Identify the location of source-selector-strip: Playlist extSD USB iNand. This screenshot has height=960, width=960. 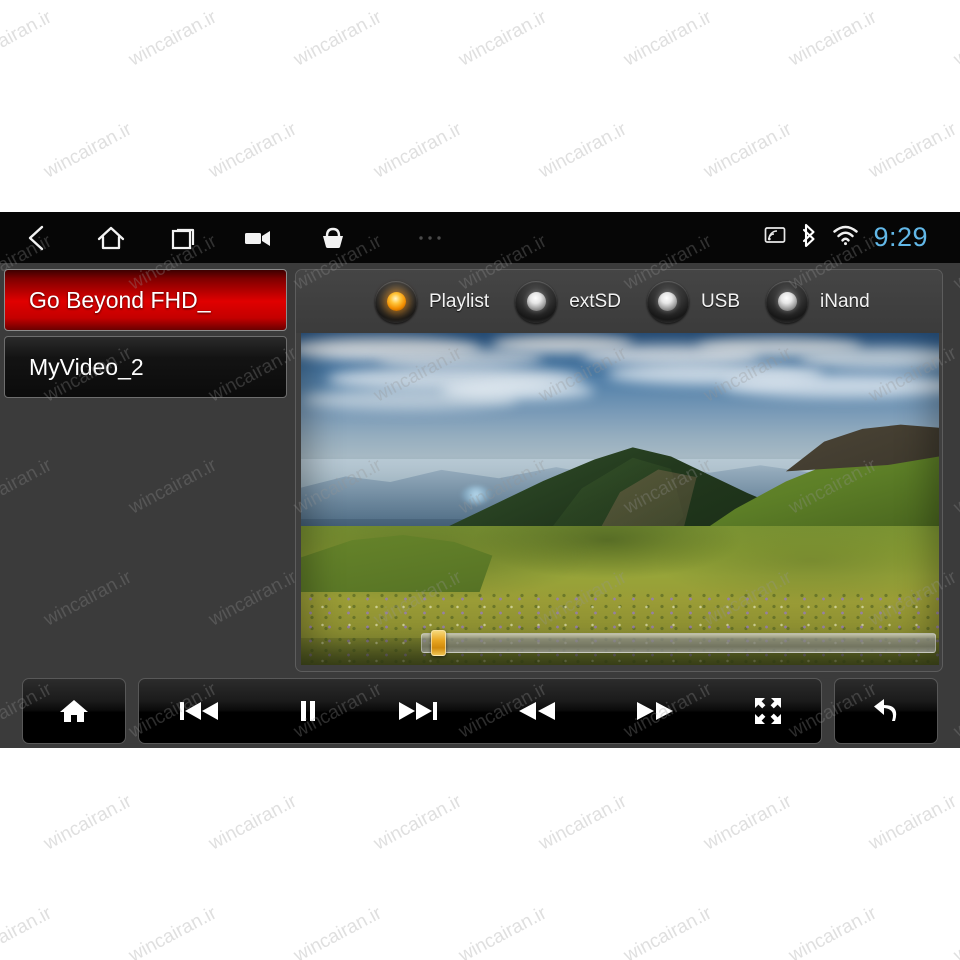
(619, 301).